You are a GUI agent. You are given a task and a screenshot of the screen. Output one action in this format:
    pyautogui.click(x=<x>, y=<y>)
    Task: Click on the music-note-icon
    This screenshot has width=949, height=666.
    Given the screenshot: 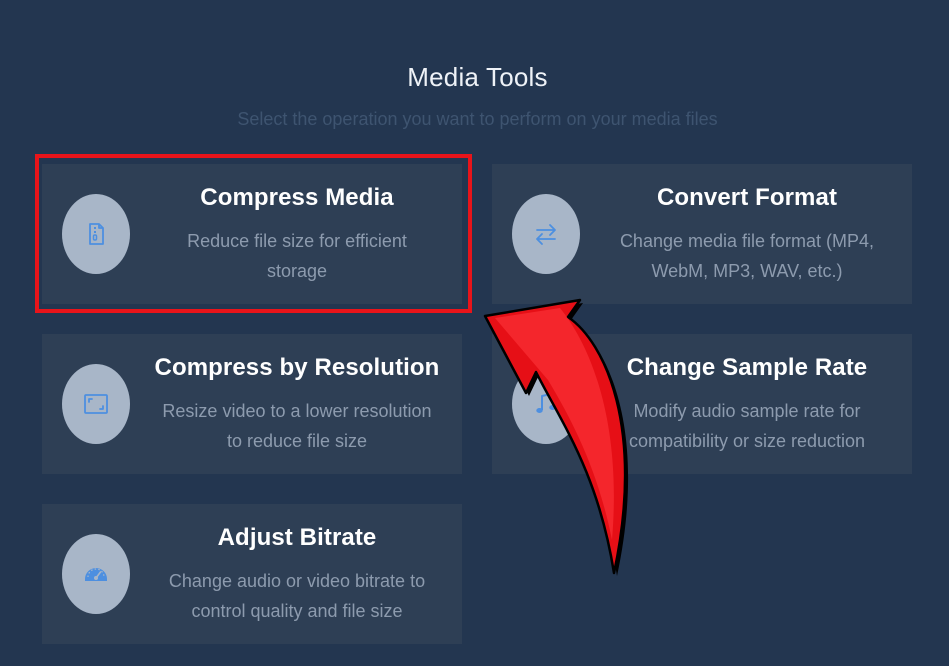 What is the action you would take?
    pyautogui.click(x=546, y=402)
    